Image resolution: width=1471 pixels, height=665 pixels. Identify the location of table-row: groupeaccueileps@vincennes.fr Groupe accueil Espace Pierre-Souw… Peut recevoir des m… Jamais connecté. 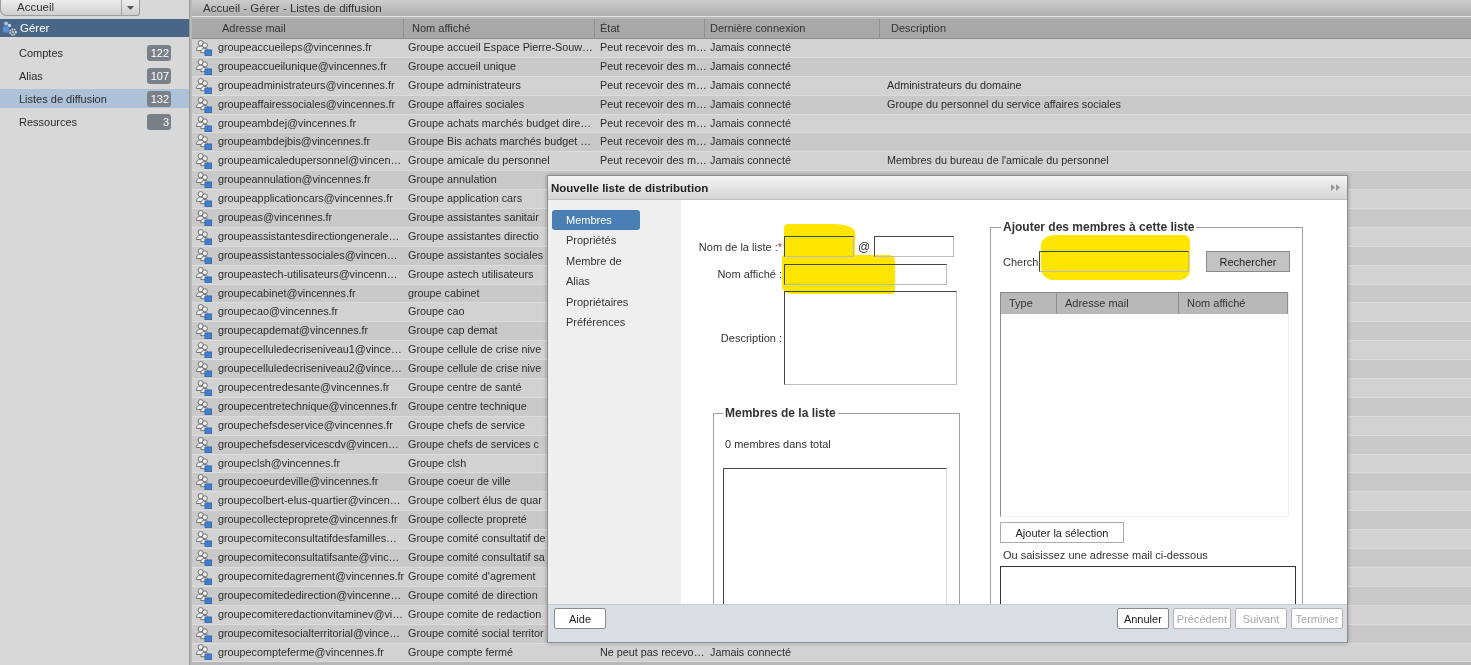
(831, 48).